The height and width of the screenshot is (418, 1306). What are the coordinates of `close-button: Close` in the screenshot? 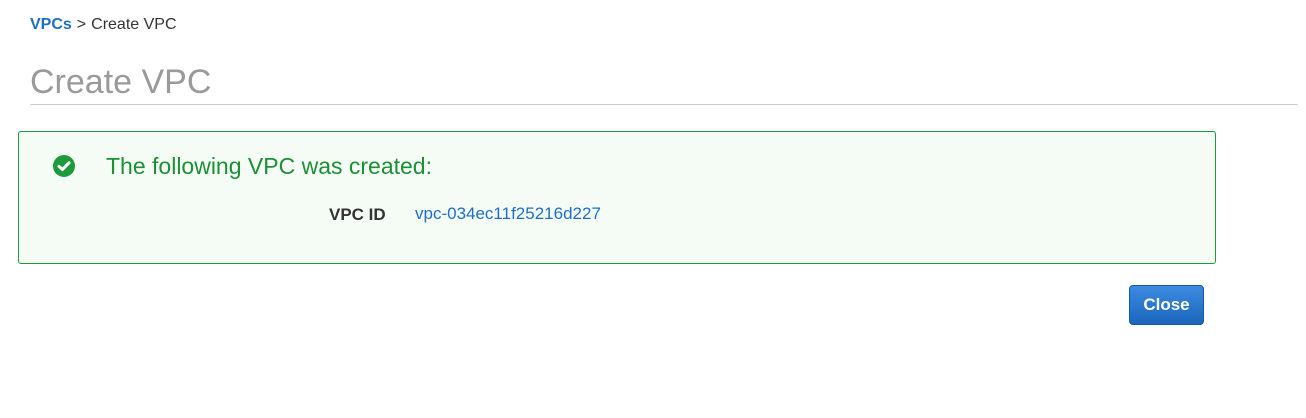 It's located at (1166, 305).